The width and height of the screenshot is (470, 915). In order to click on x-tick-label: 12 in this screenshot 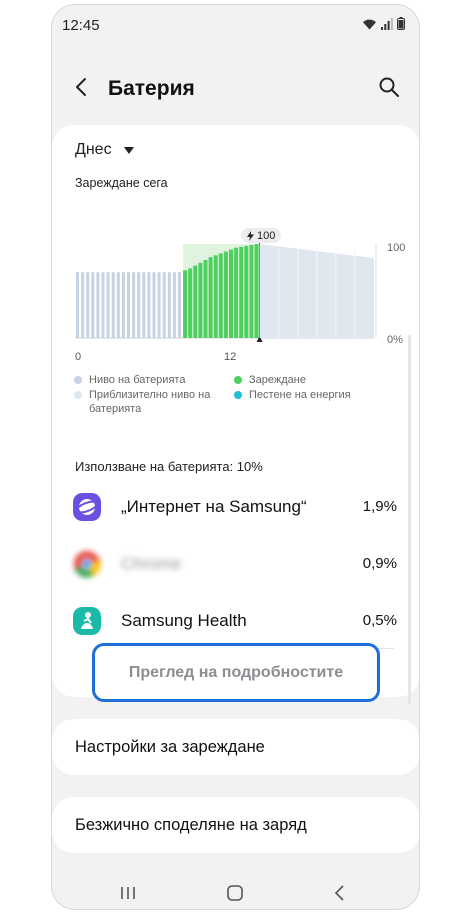, I will do `click(230, 357)`.